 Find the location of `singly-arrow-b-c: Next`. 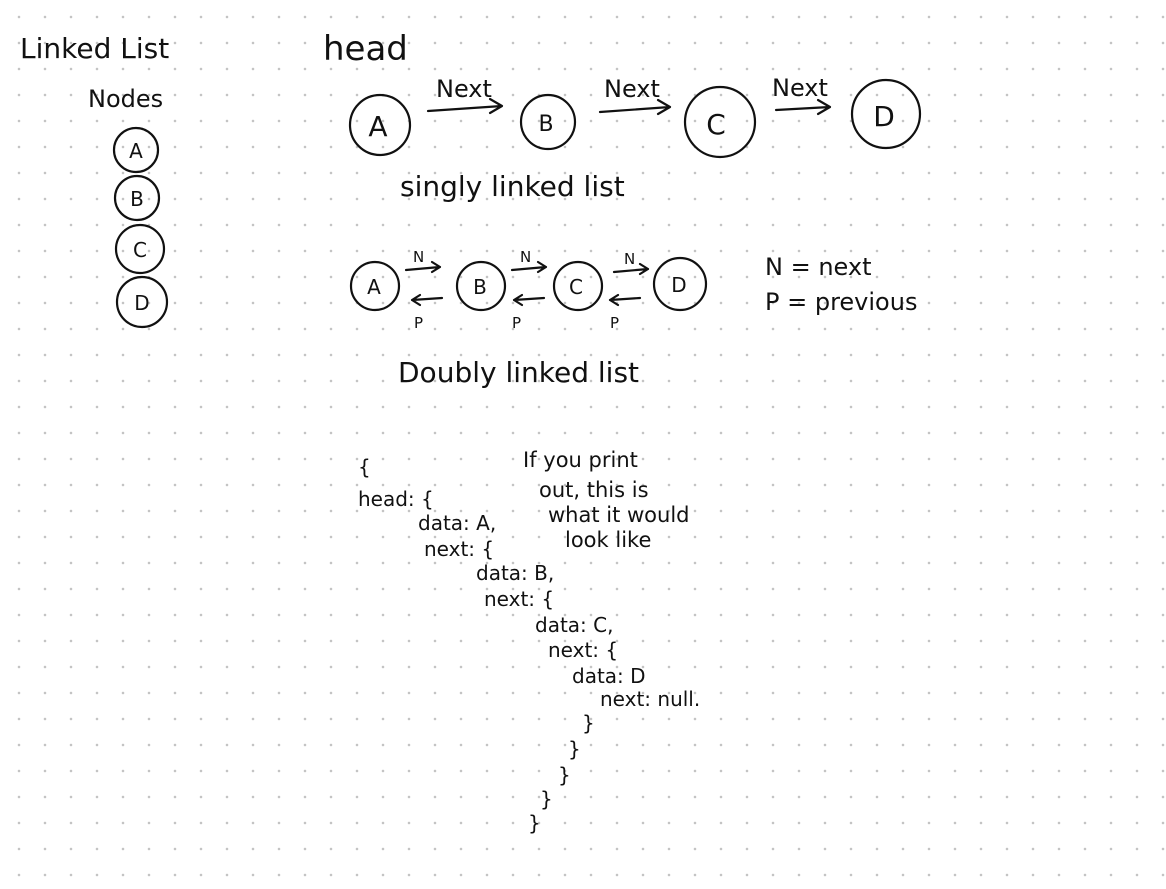

singly-arrow-b-c: Next is located at coordinates (635, 95).